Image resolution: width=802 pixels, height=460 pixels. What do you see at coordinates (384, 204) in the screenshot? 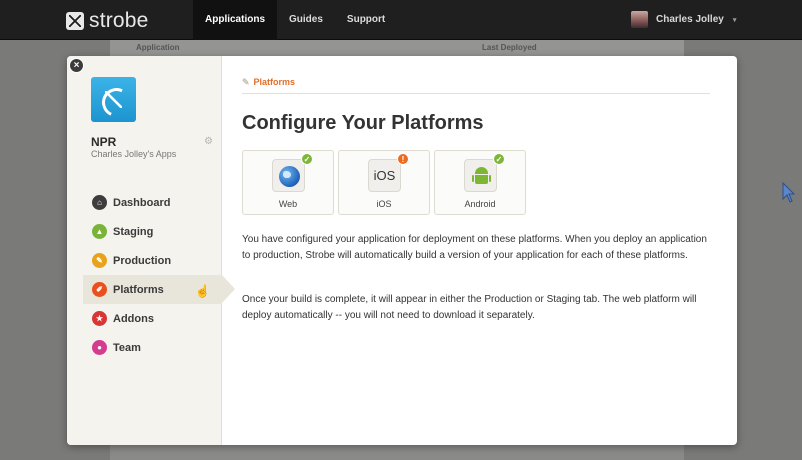
I see `platform-label: iOS` at bounding box center [384, 204].